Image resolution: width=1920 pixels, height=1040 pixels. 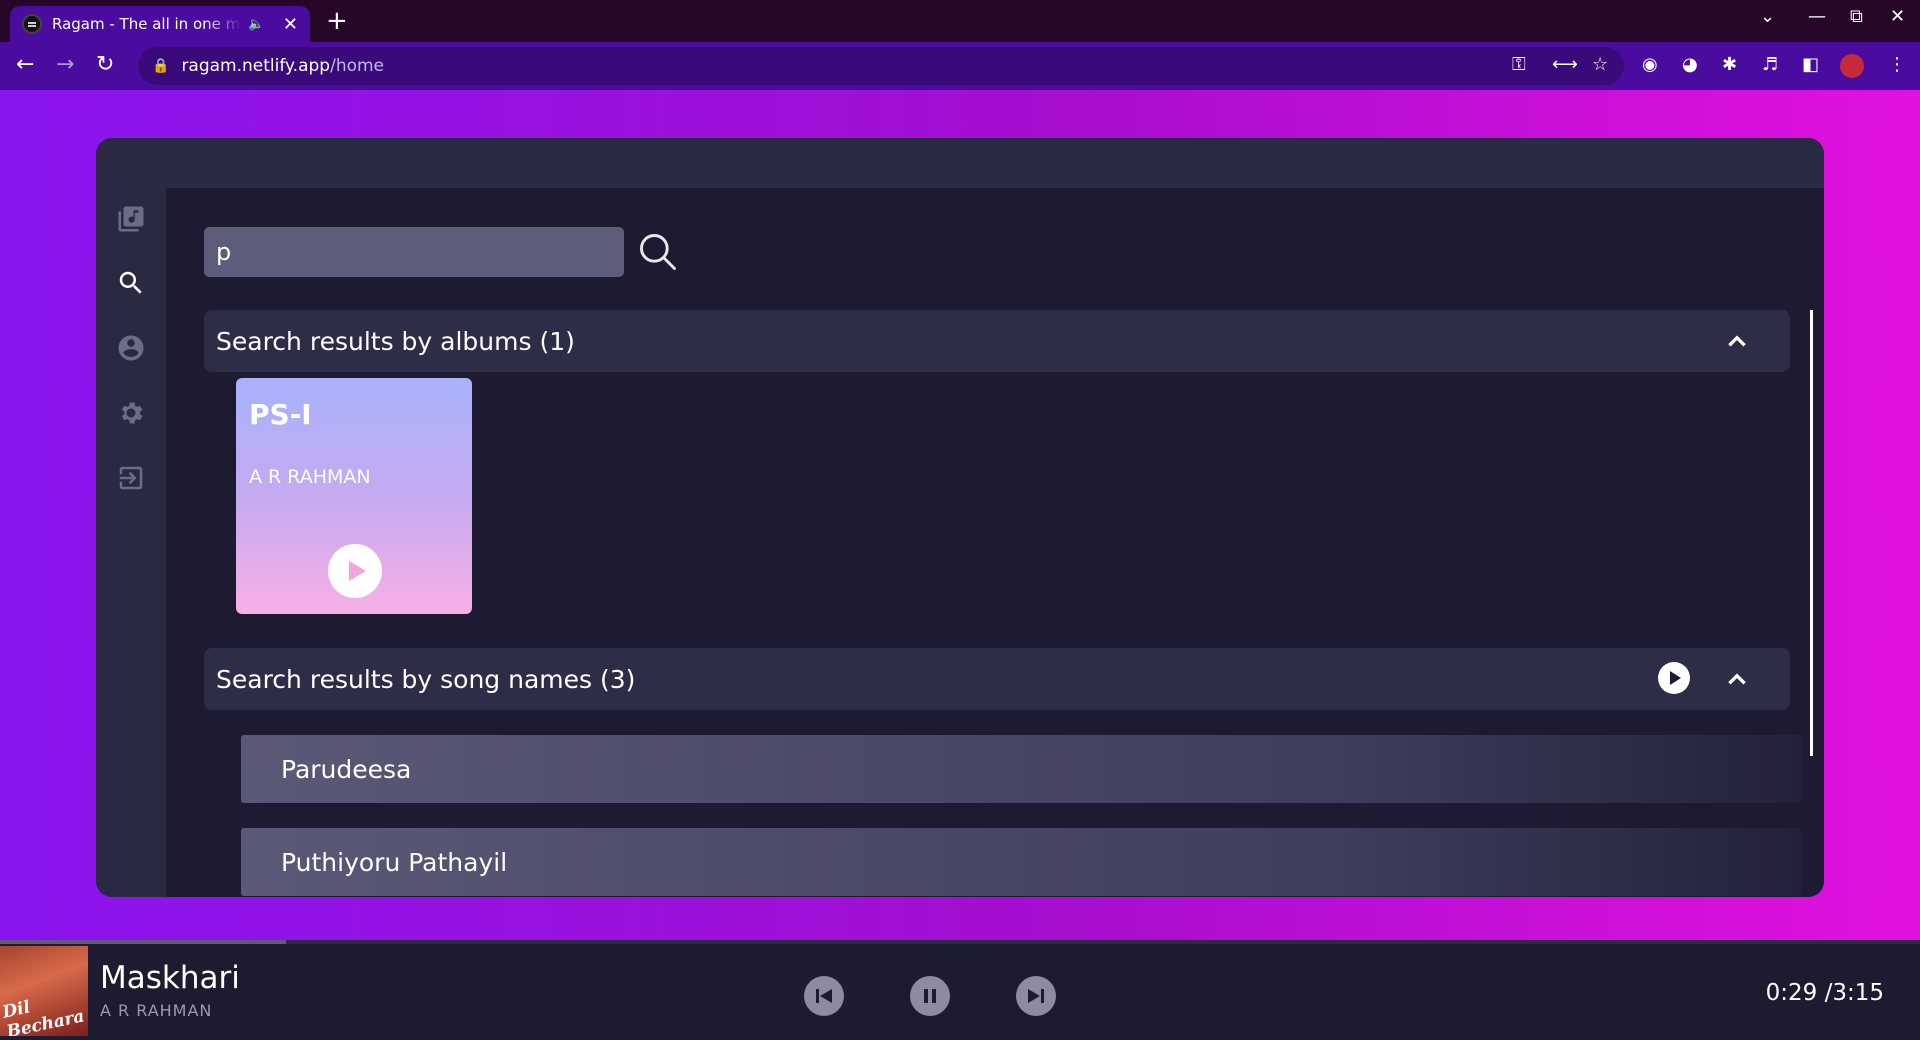 I want to click on media-control-icon: ♬, so click(x=1770, y=64).